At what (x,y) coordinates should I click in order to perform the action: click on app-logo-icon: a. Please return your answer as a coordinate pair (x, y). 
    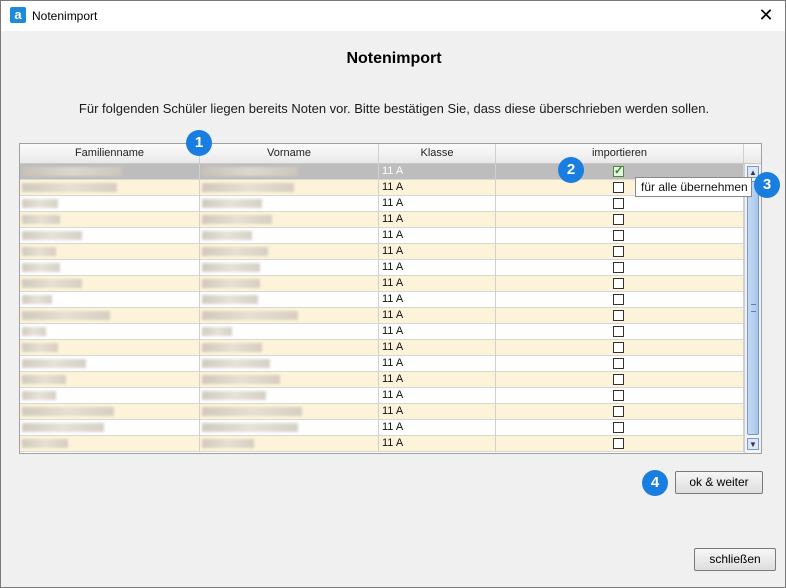
    Looking at the image, I should click on (18, 15).